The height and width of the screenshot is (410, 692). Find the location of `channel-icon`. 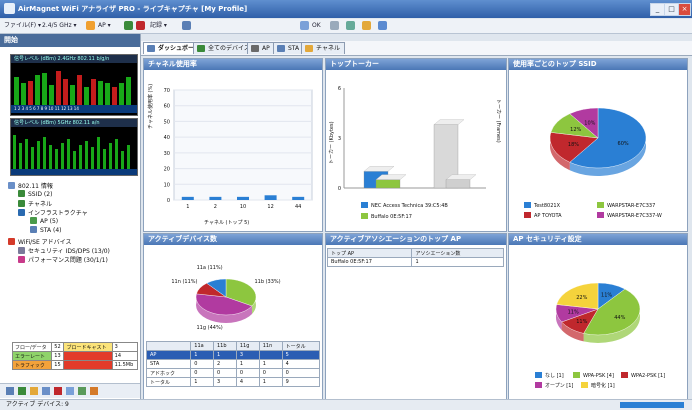

channel-icon is located at coordinates (21, 203).